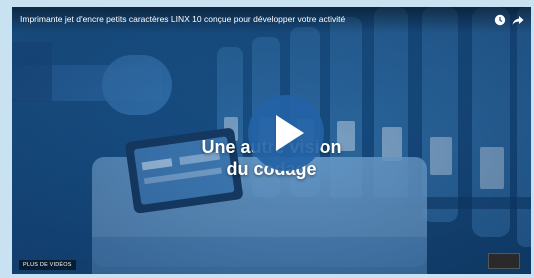 This screenshot has height=278, width=534. I want to click on brand-logo-plate, so click(504, 261).